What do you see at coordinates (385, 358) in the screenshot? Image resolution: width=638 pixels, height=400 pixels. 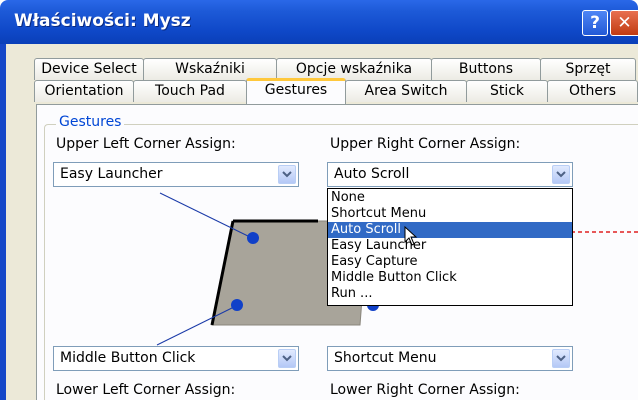 I see `lower-right-combo-value: Shortcut Menu` at bounding box center [385, 358].